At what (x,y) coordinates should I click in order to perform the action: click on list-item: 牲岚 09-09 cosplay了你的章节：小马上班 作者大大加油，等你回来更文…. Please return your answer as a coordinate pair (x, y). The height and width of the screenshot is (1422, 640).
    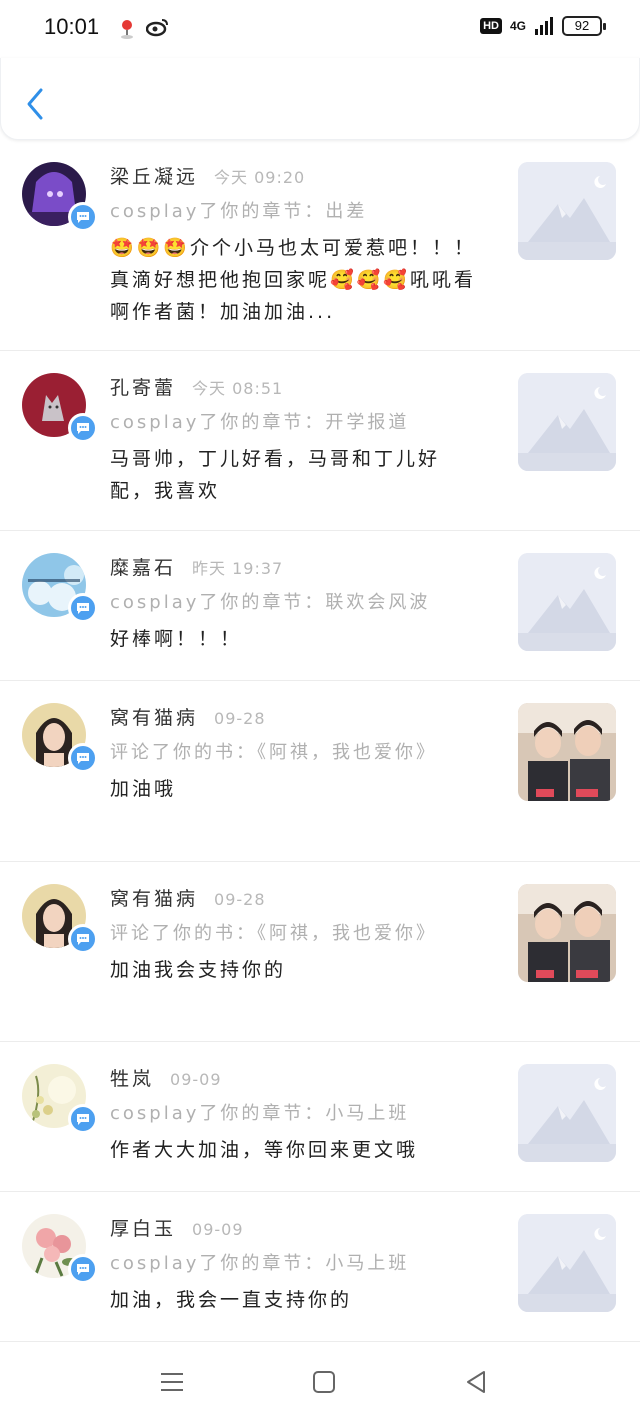
    Looking at the image, I should click on (320, 1117).